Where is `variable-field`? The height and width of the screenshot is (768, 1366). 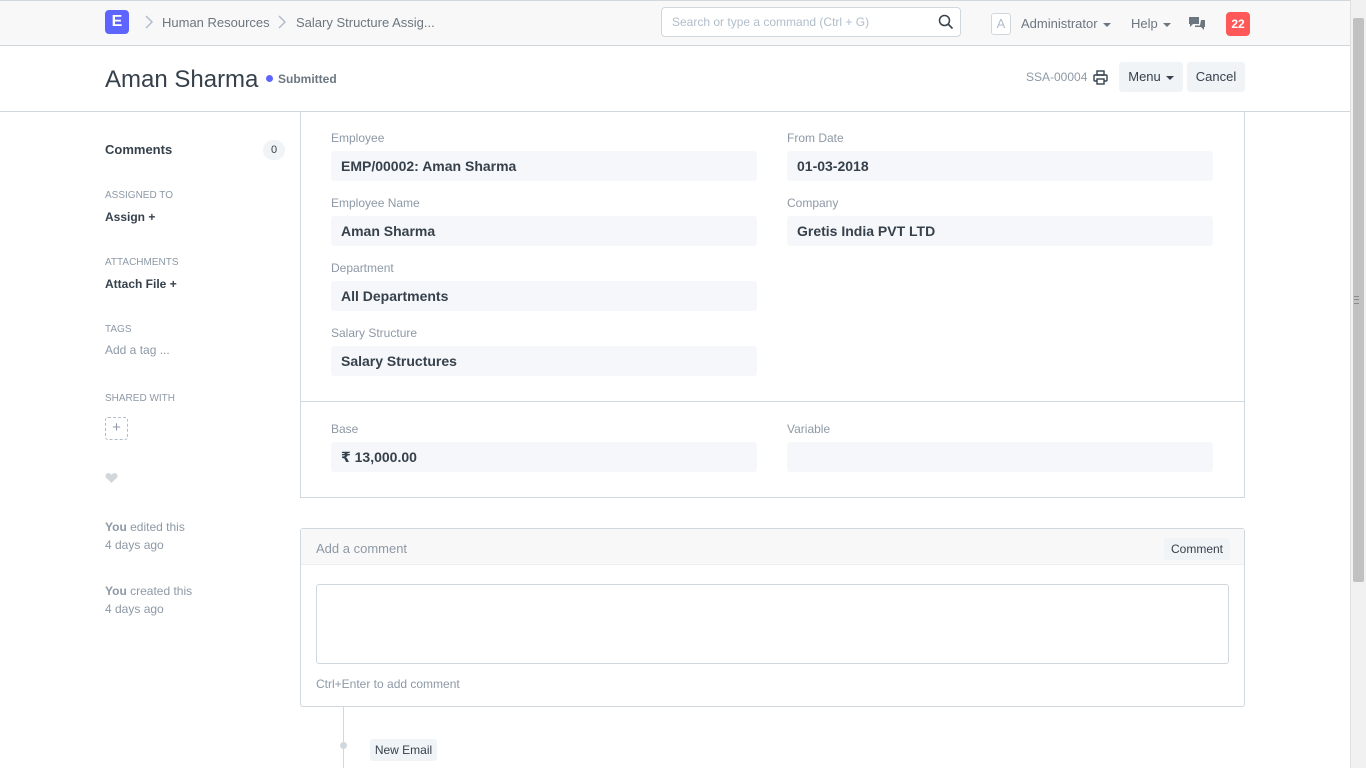 variable-field is located at coordinates (1000, 457).